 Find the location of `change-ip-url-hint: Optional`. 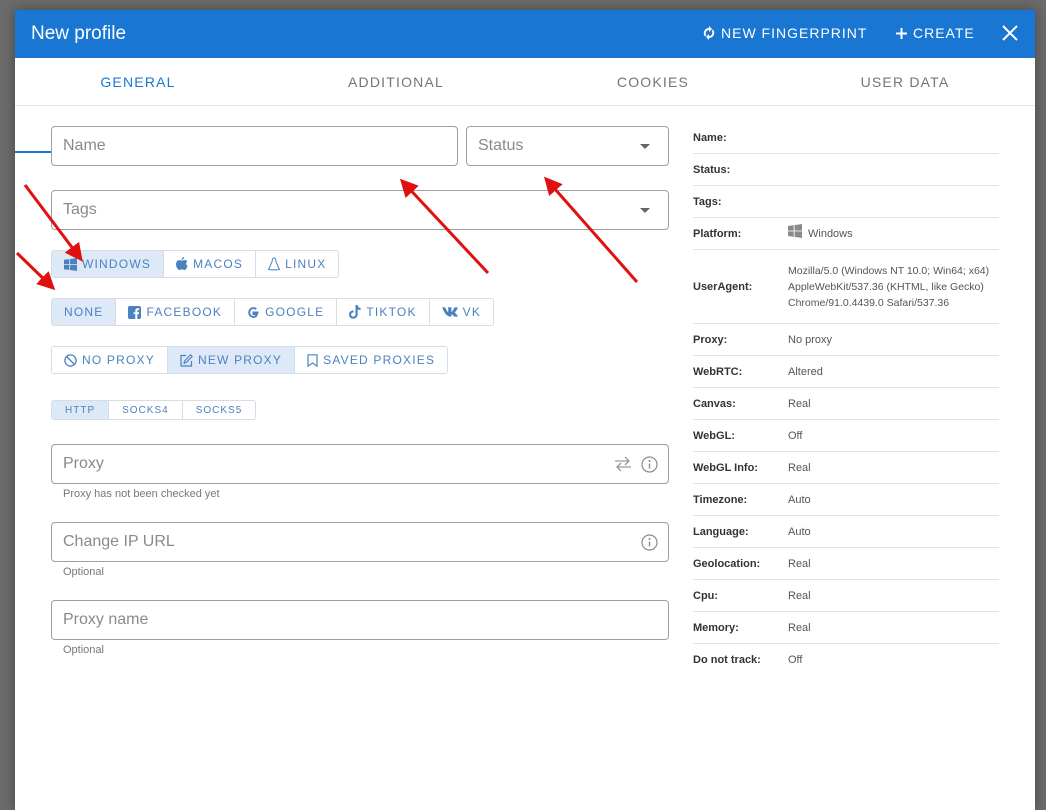

change-ip-url-hint: Optional is located at coordinates (83, 572).